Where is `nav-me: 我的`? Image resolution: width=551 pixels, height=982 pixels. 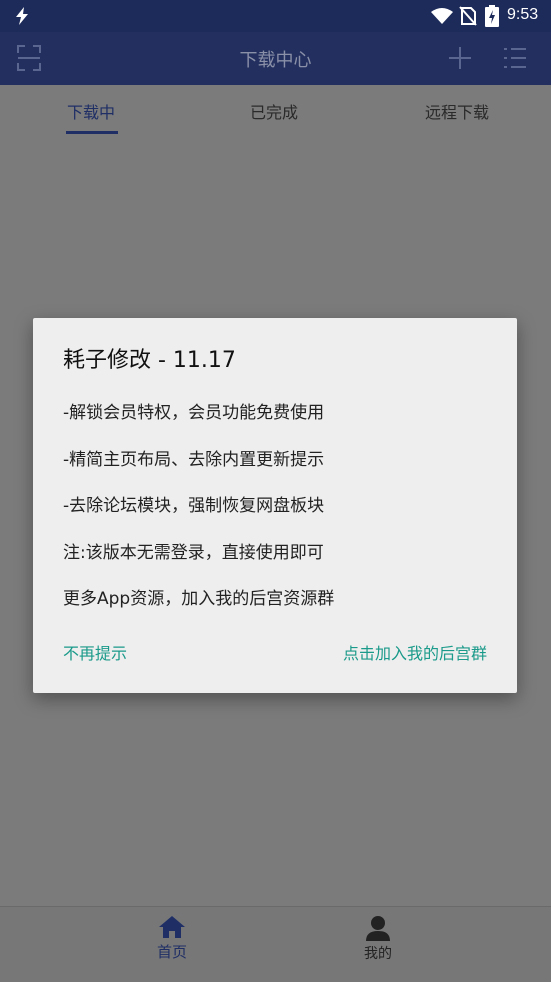
nav-me: 我的 is located at coordinates (378, 939).